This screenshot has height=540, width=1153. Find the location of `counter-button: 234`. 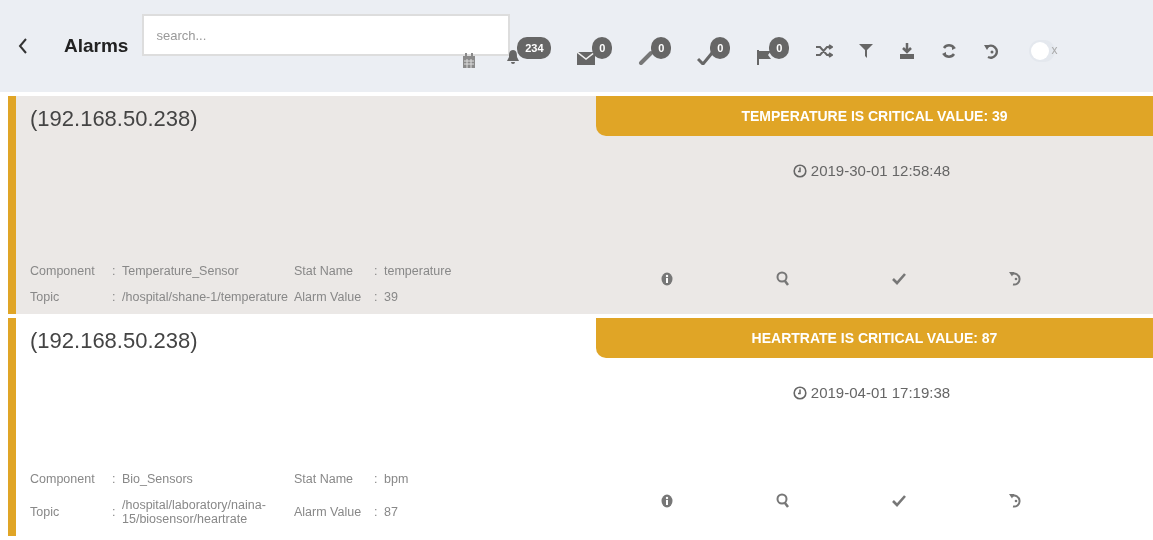

counter-button: 234 is located at coordinates (529, 51).